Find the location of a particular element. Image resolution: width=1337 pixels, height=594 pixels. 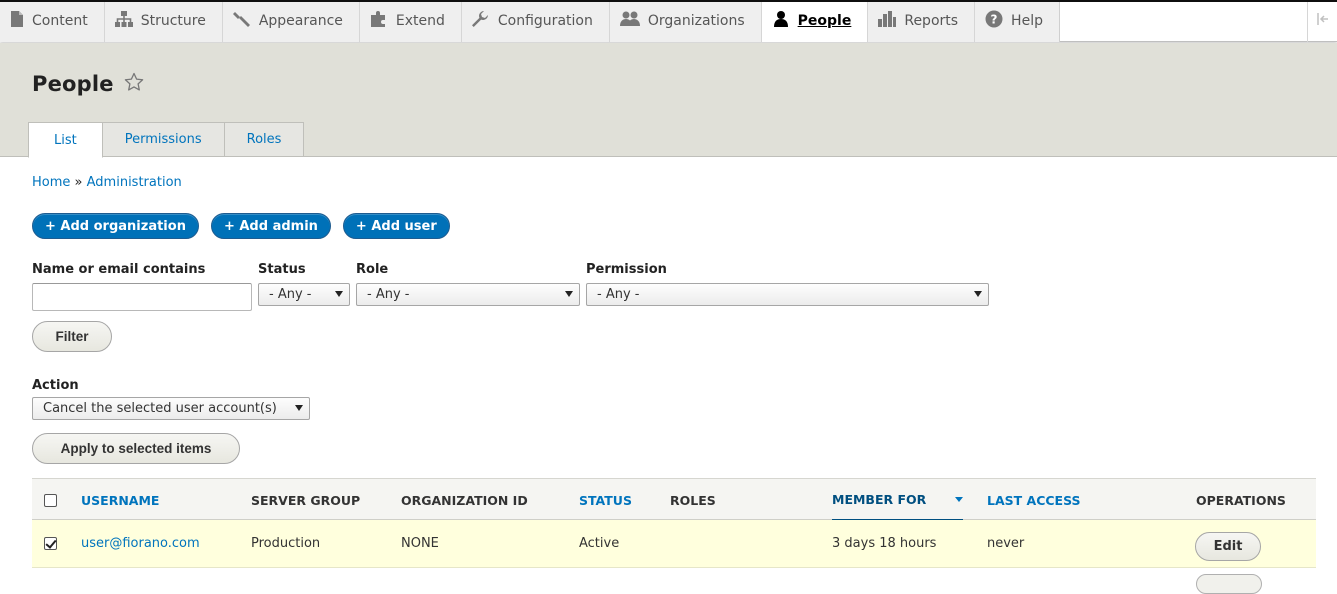

status-filter-select: - Any - is located at coordinates (304, 294).